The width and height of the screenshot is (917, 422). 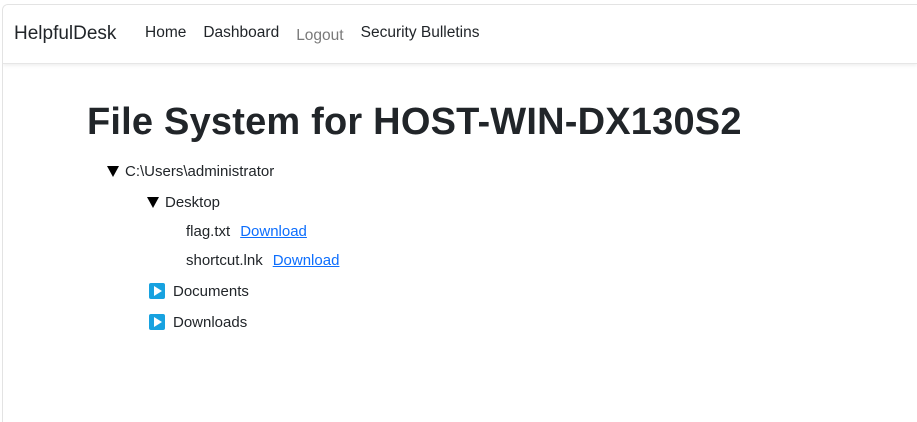 I want to click on nav-links: Home Dashboard Logout Security Bulletins, so click(x=321, y=34).